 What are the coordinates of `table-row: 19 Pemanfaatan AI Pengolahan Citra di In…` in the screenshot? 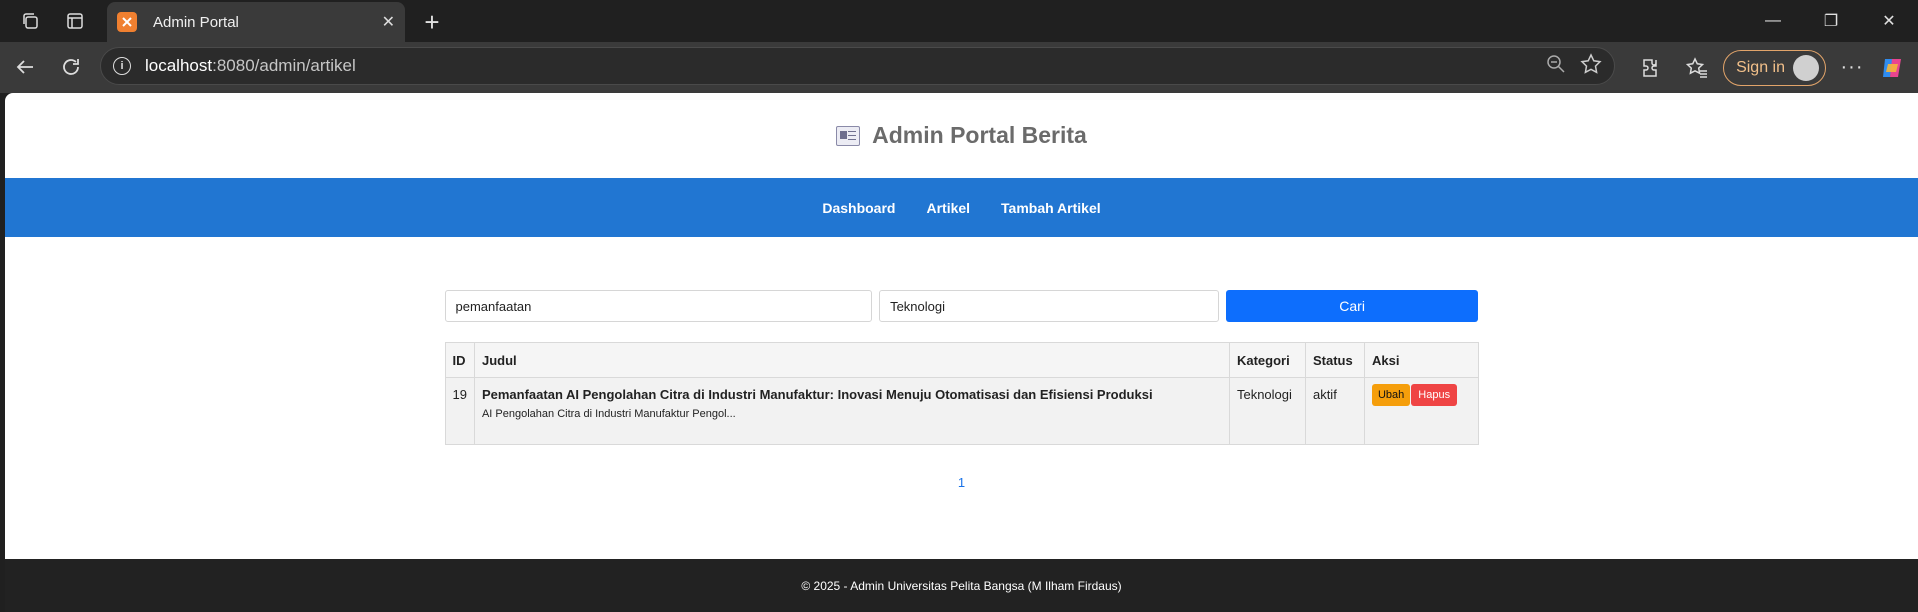 It's located at (961, 411).